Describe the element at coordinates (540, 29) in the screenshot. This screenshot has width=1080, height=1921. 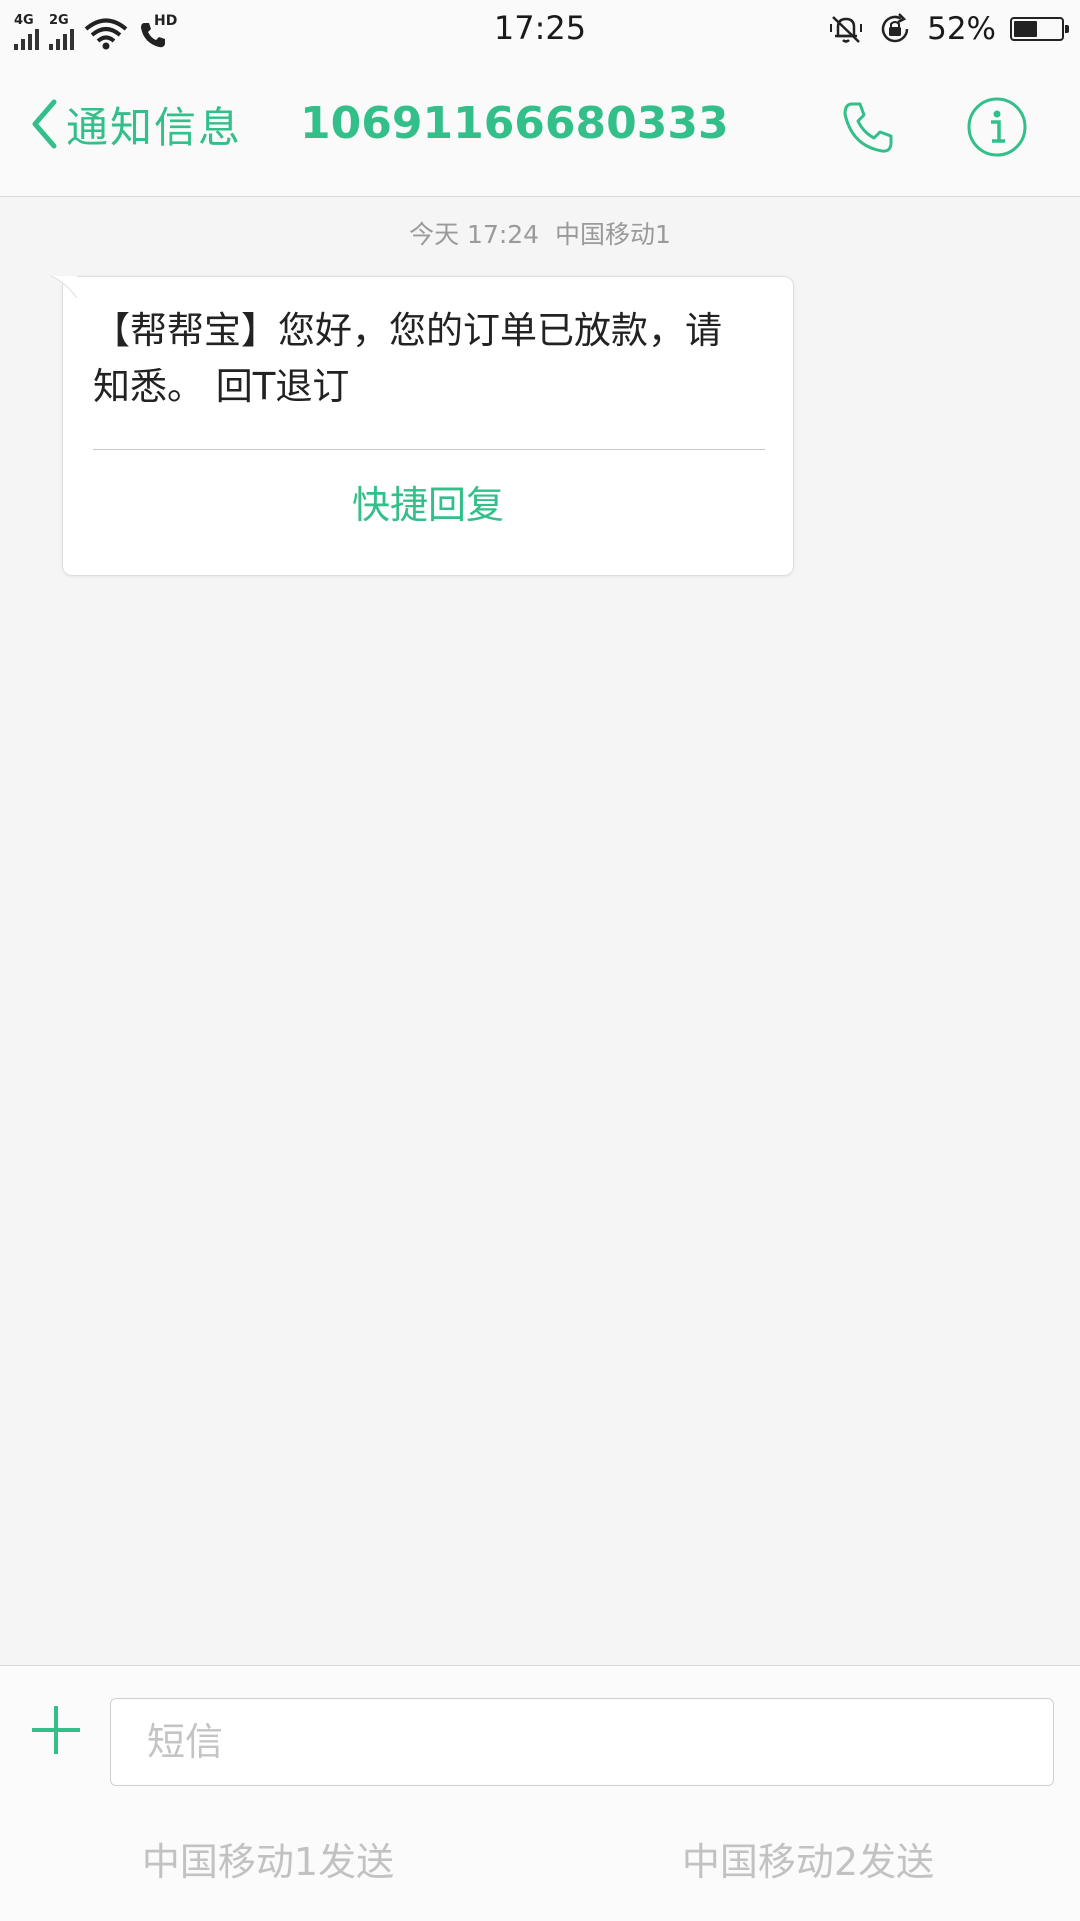
I see `status-bar: 4G 2G HD 17:25 52%` at that location.